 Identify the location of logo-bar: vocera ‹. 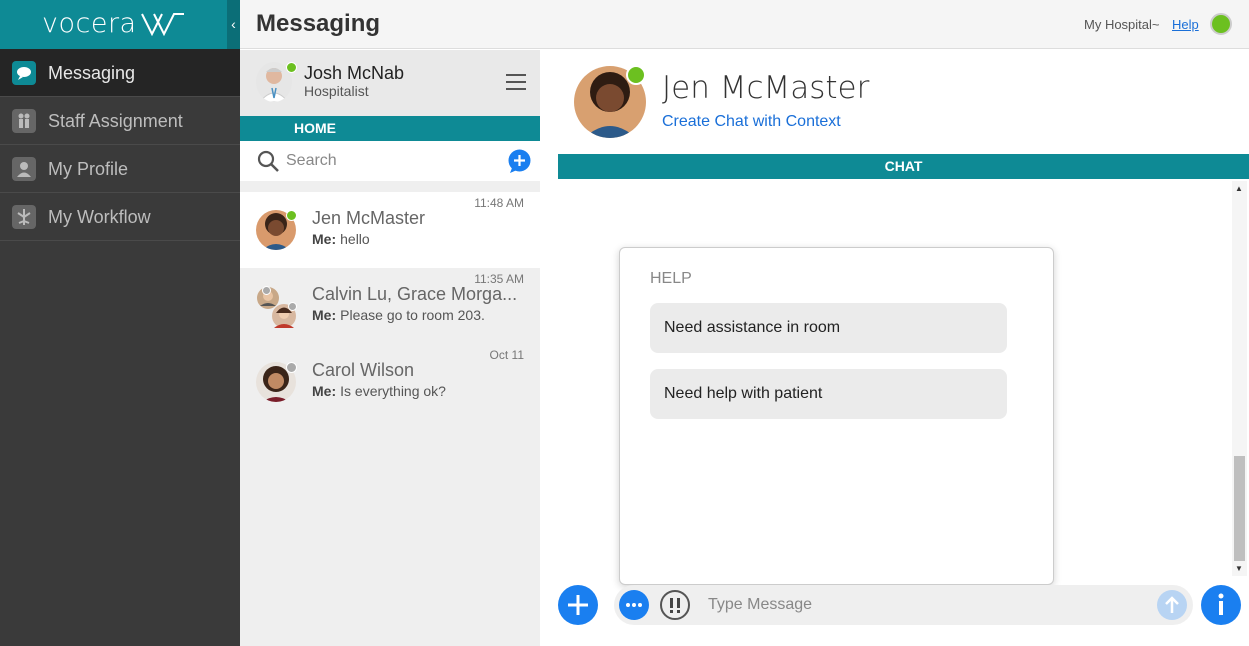
(120, 24).